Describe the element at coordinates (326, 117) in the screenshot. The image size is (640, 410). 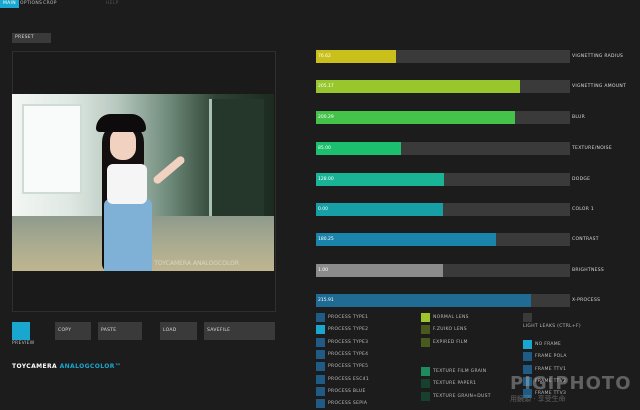
I see `slider-value: 200.29` at that location.